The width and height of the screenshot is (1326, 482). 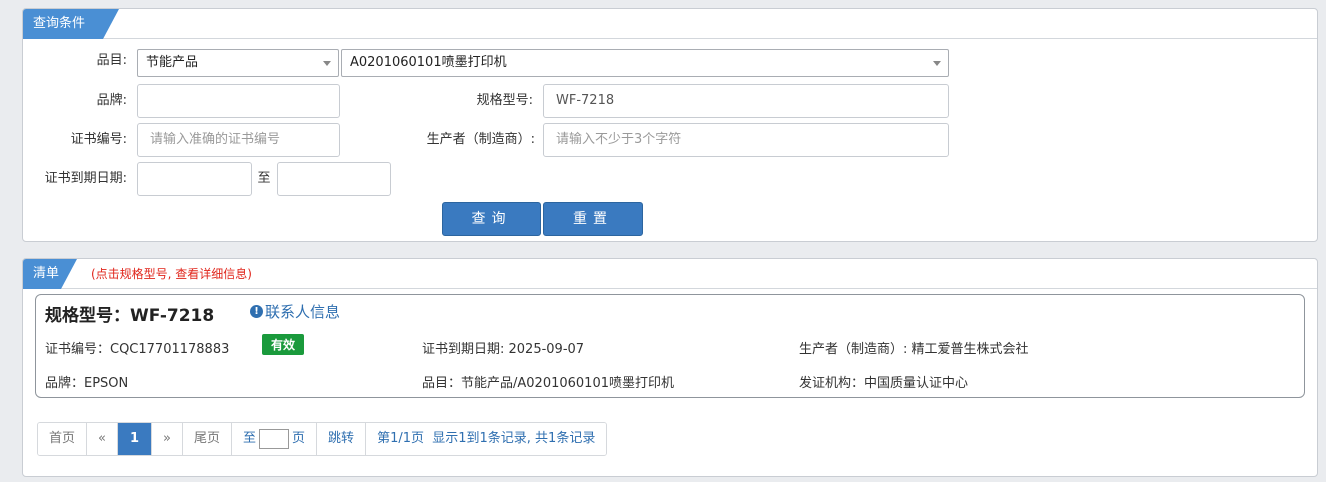 What do you see at coordinates (102, 439) in the screenshot?
I see `prev-page-button: «` at bounding box center [102, 439].